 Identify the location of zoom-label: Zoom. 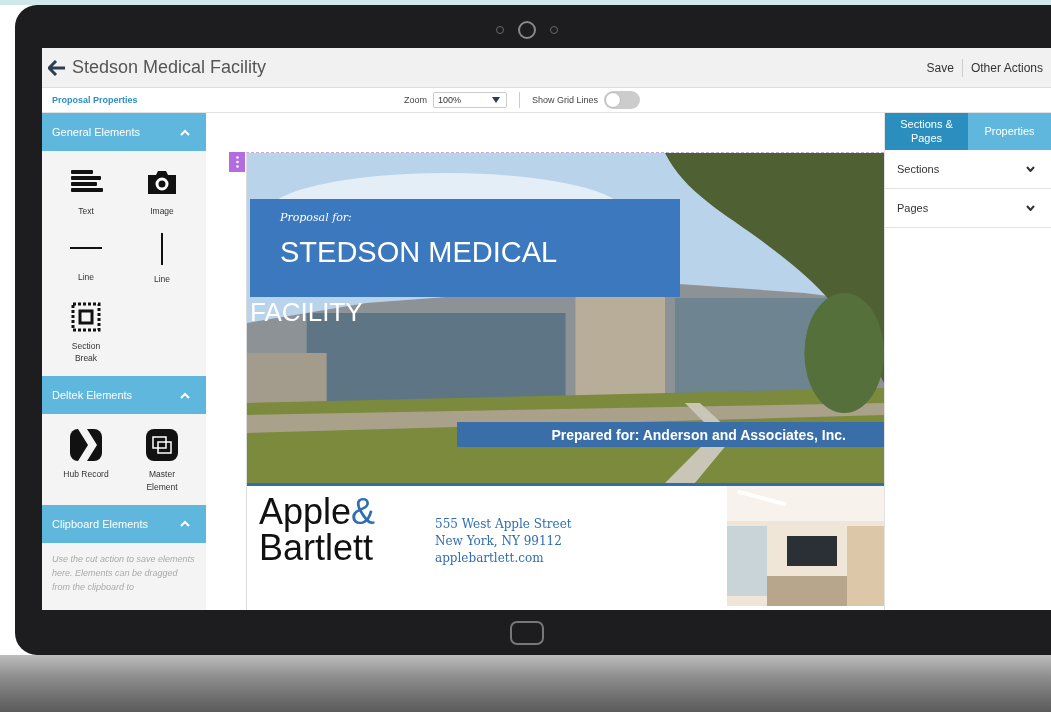
(415, 100).